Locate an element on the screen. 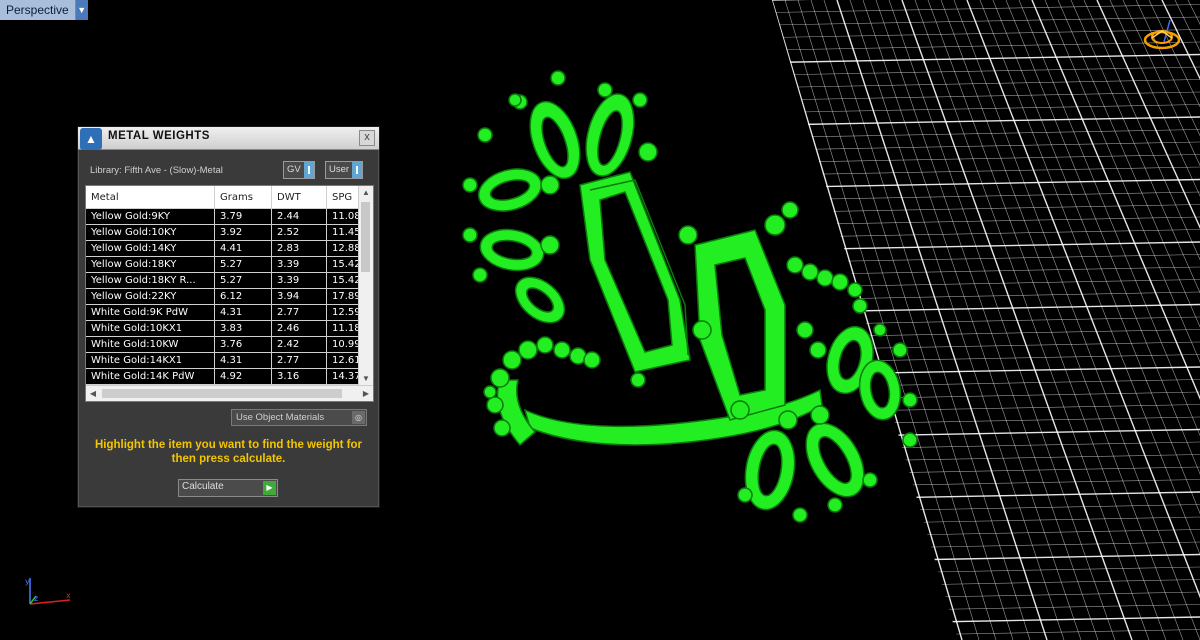  grams-cell: 3.79 is located at coordinates (243, 216).